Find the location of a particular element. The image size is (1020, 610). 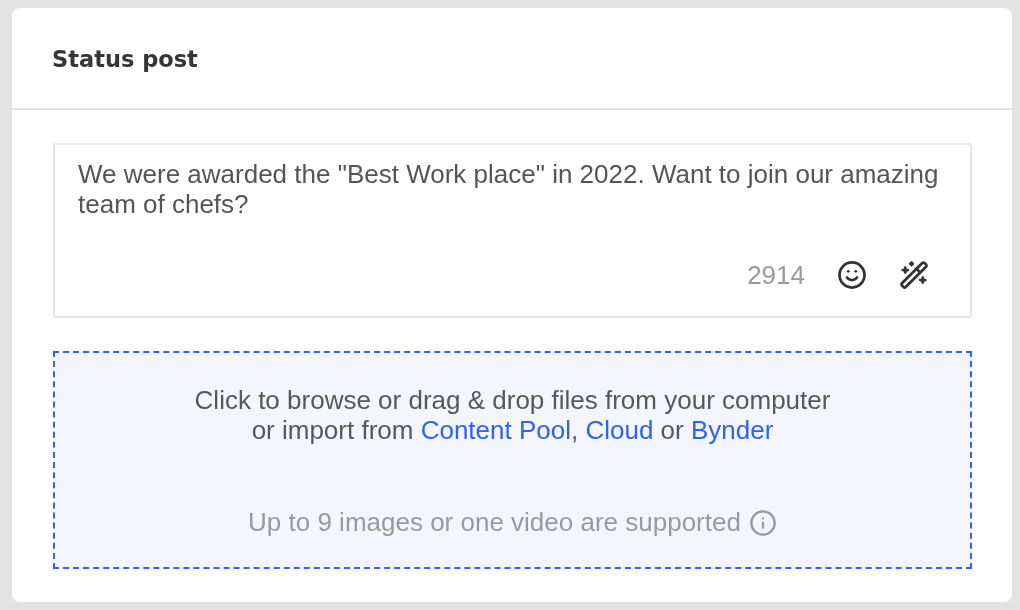

post-text-field: We were awarded the "Best Work place" in 2022. Want to join our amazing team of chefs? is located at coordinates (514, 207).